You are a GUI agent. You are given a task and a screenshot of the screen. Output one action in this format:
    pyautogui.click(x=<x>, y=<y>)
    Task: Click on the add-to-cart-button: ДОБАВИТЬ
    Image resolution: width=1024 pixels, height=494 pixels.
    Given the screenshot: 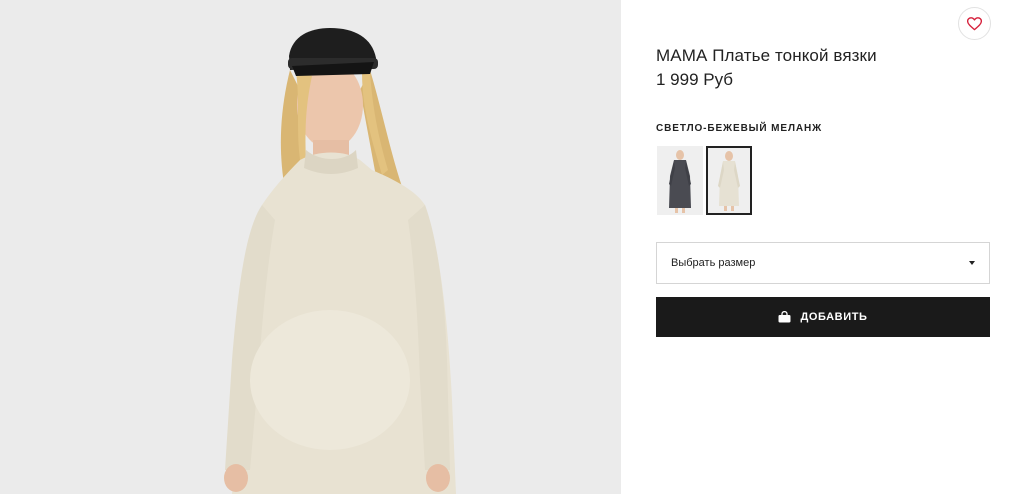 What is the action you would take?
    pyautogui.click(x=823, y=317)
    